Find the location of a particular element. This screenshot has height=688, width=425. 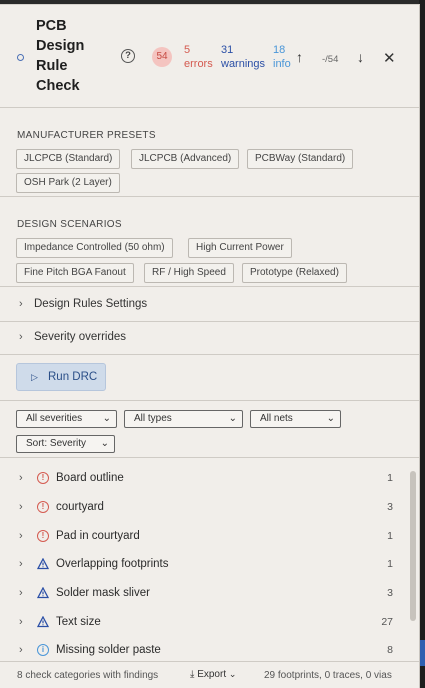

info-icon: i is located at coordinates (43, 650).